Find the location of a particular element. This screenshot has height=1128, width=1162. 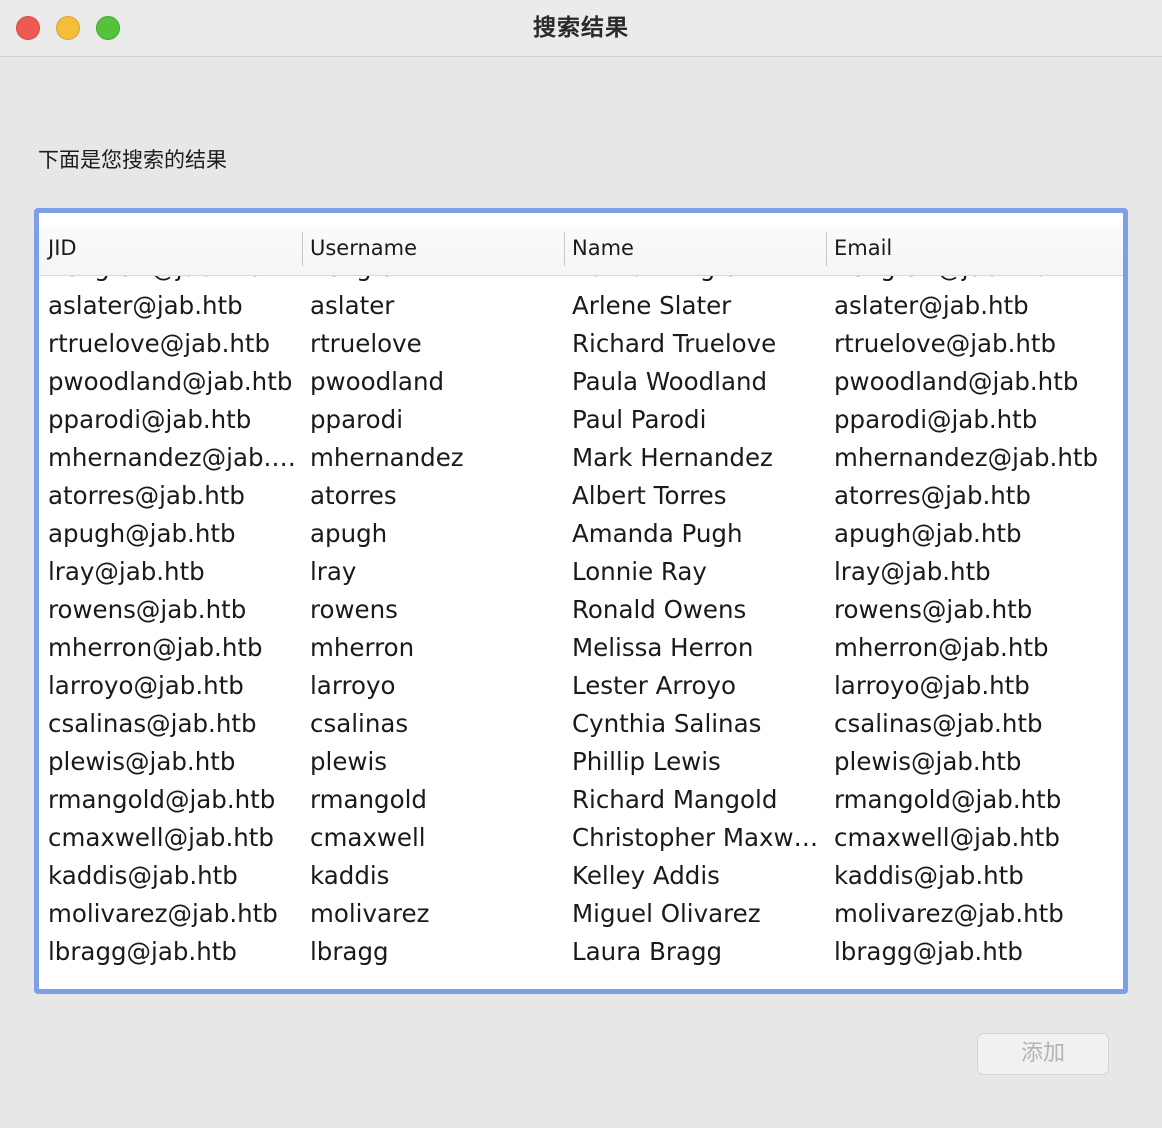

cell-name: Christopher Maxwell is located at coordinates (697, 837).